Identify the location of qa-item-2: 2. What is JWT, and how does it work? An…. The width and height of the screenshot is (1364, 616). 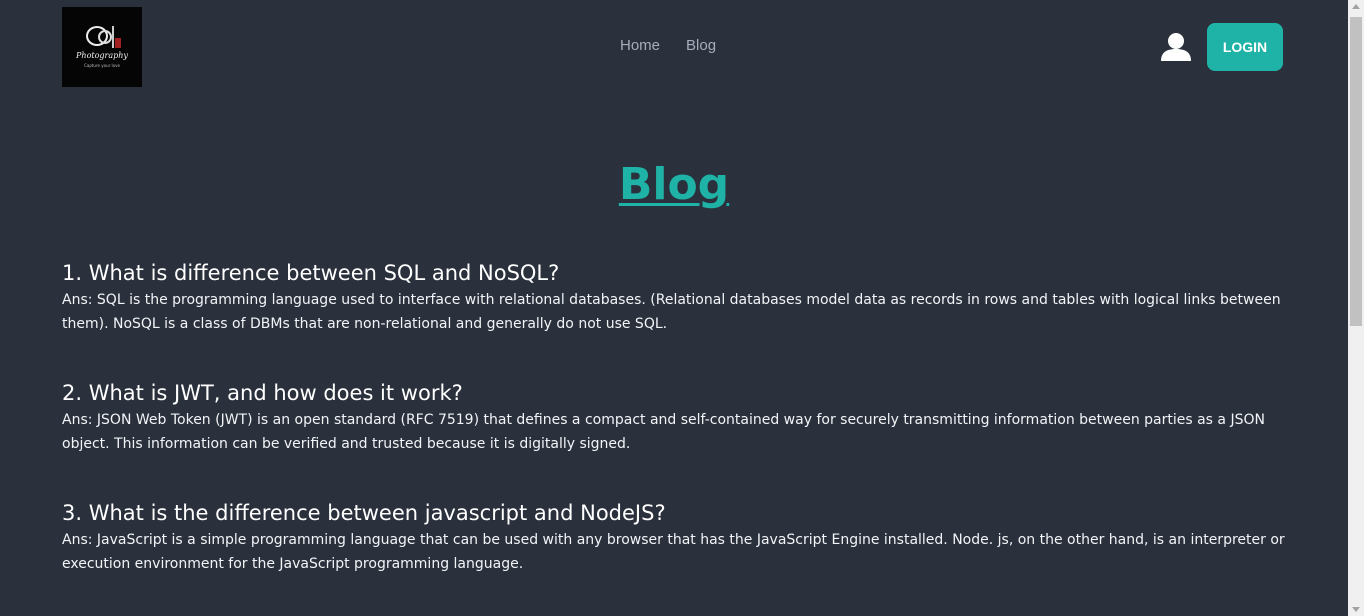
(674, 417).